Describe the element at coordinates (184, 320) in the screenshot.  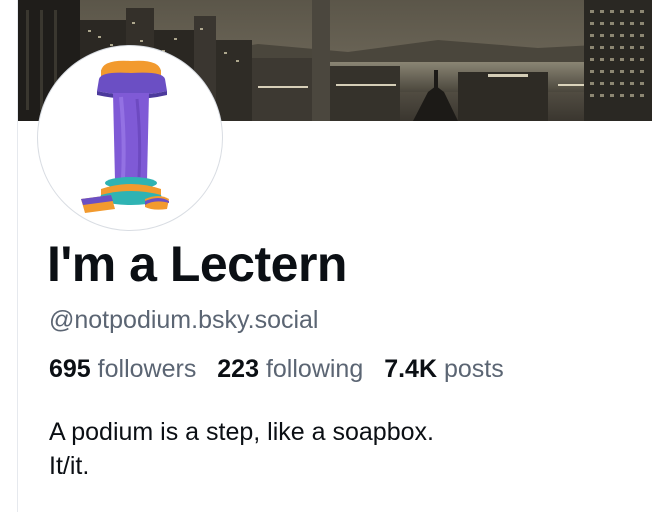
I see `profile-handle: @notpodium.bsky.social` at that location.